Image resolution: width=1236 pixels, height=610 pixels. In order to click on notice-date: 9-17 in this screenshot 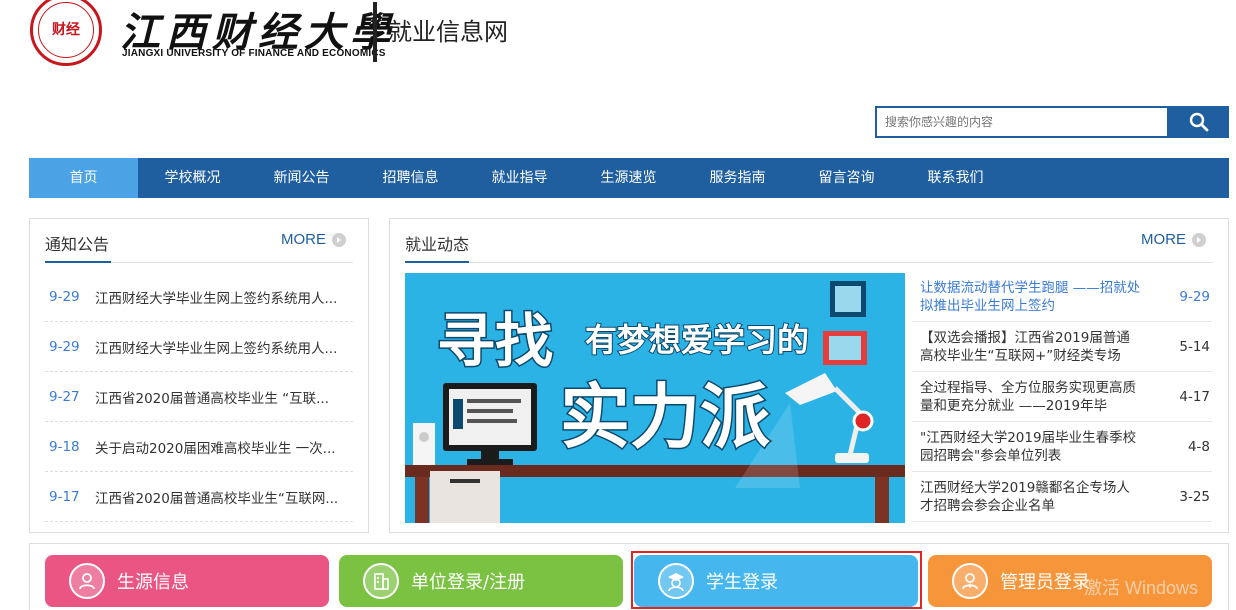, I will do `click(64, 496)`.